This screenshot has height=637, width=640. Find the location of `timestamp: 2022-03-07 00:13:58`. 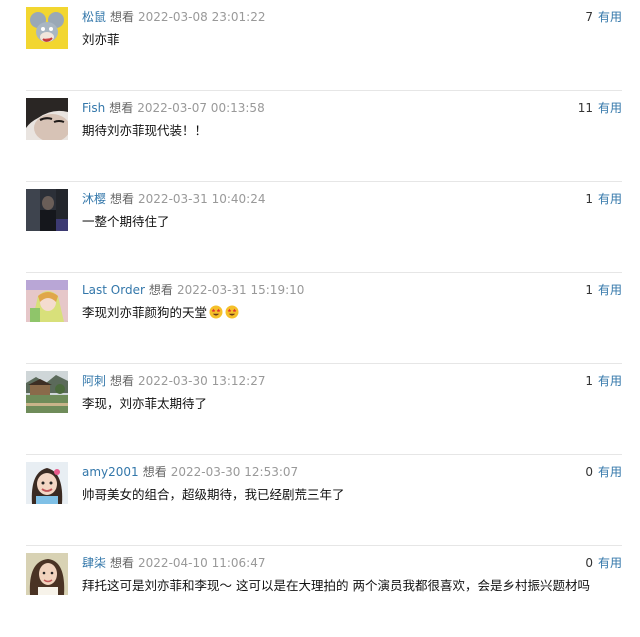

timestamp: 2022-03-07 00:13:58 is located at coordinates (201, 108).